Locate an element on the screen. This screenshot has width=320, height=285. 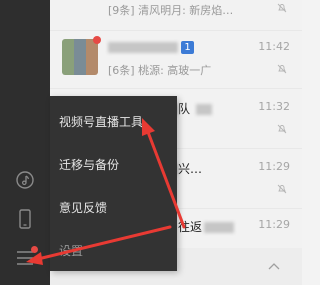
chat-row-title: 往返 is located at coordinates (206, 226).